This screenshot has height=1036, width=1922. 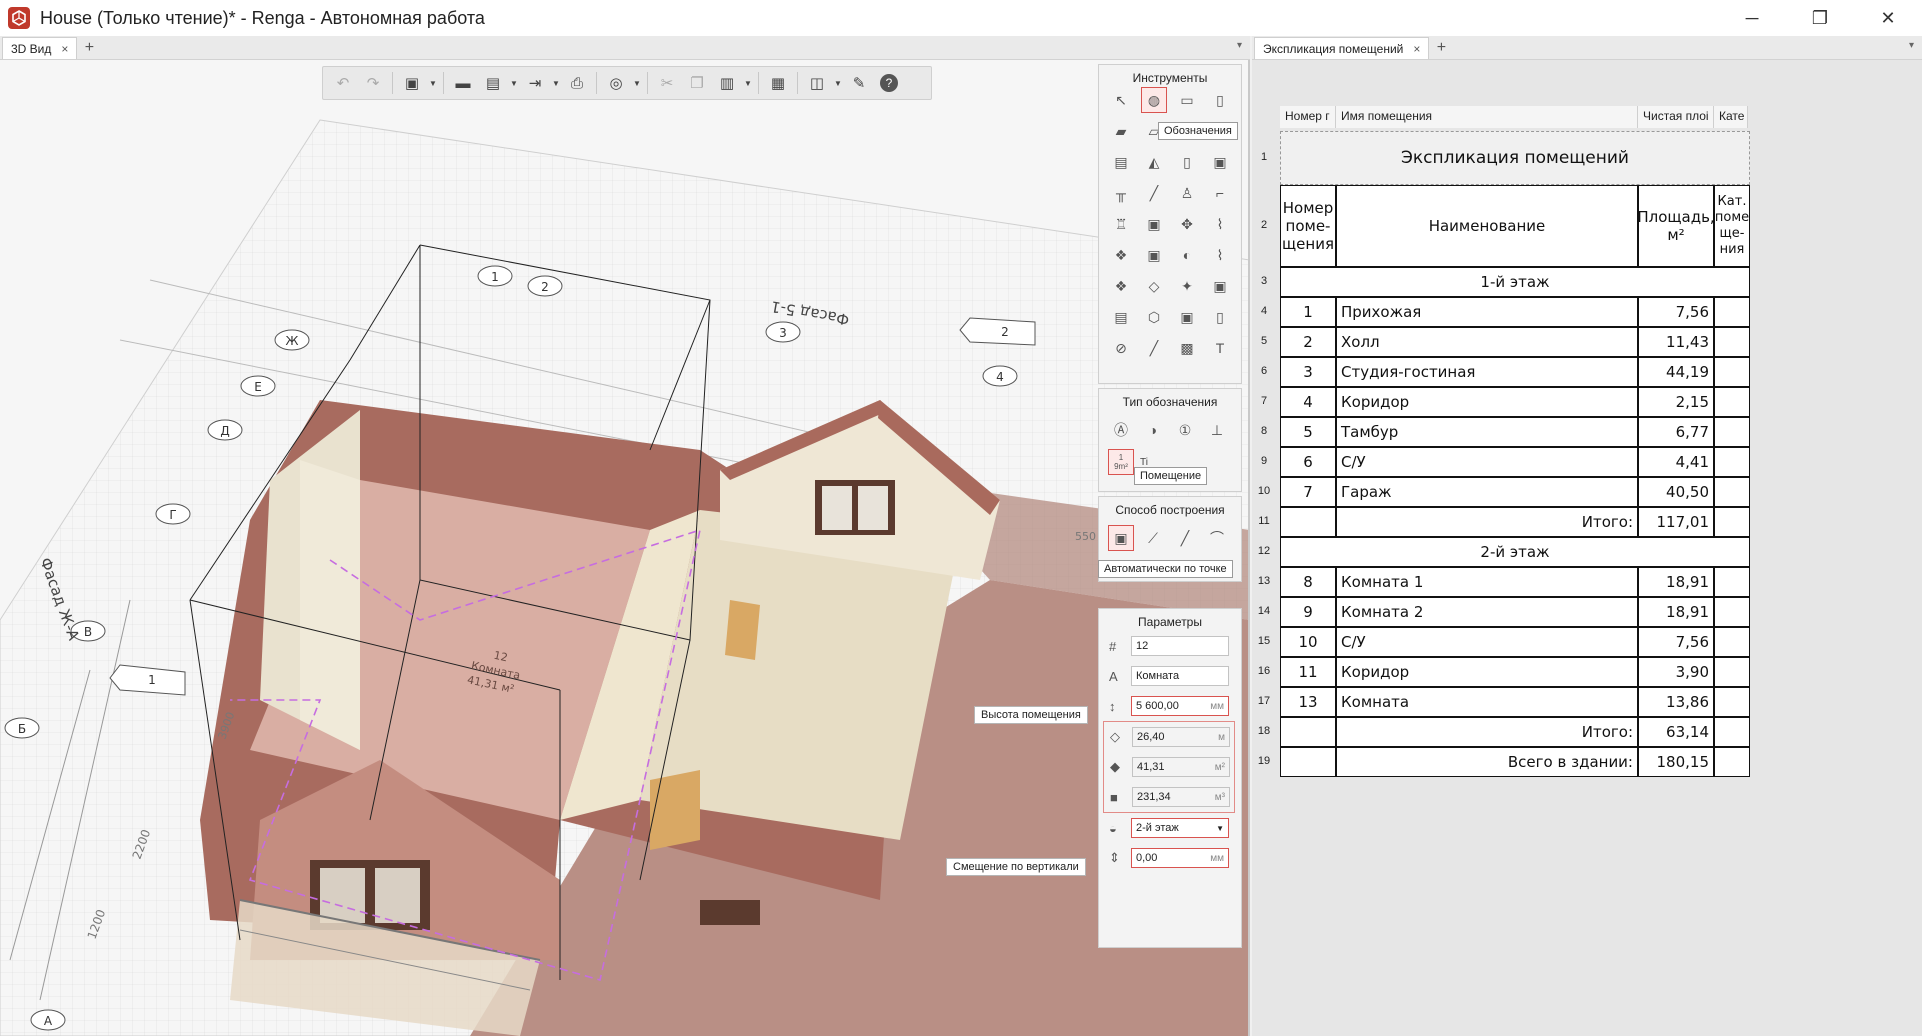 What do you see at coordinates (1308, 372) in the screenshot?
I see `room-number-cell: 3` at bounding box center [1308, 372].